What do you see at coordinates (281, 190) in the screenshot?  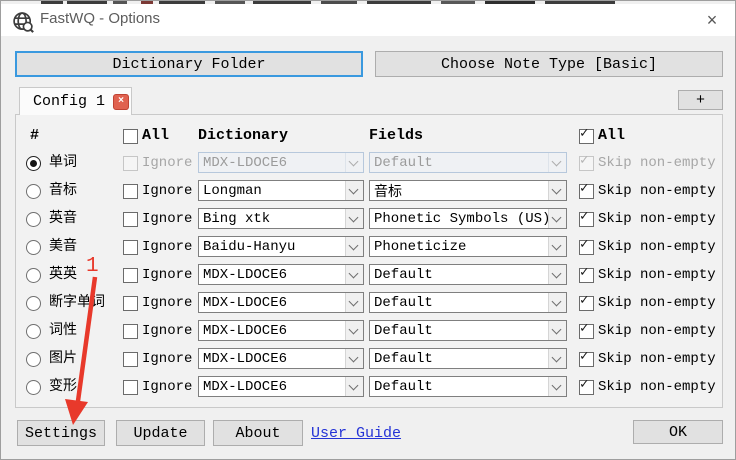 I see `dictionary-select: Longman` at bounding box center [281, 190].